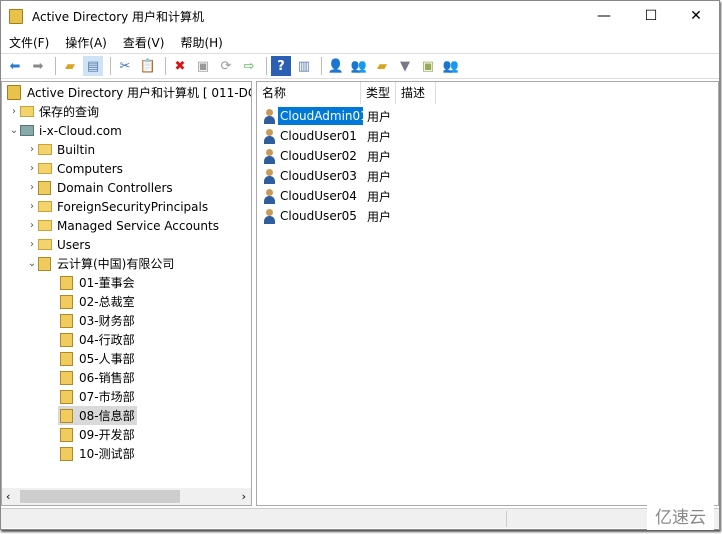 Image resolution: width=722 pixels, height=534 pixels. Describe the element at coordinates (416, 93) in the screenshot. I see `column-description: 描述` at that location.